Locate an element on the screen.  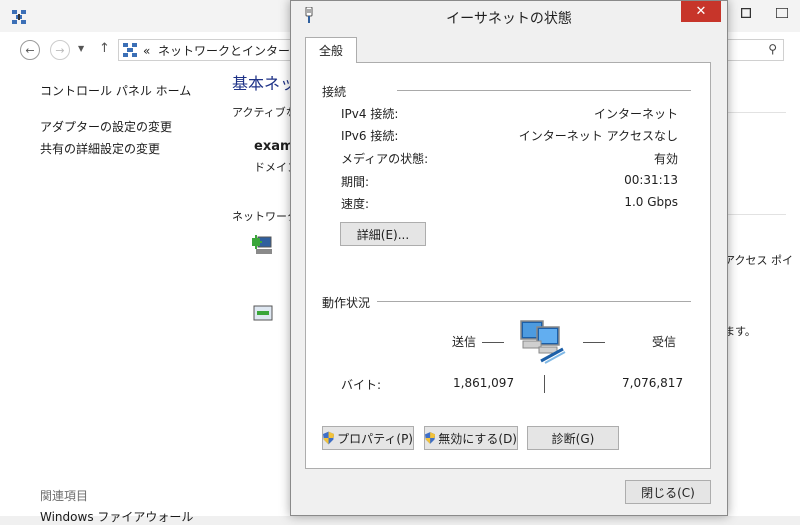
dialog-title: イーサネットの状態 is located at coordinates (509, 19).